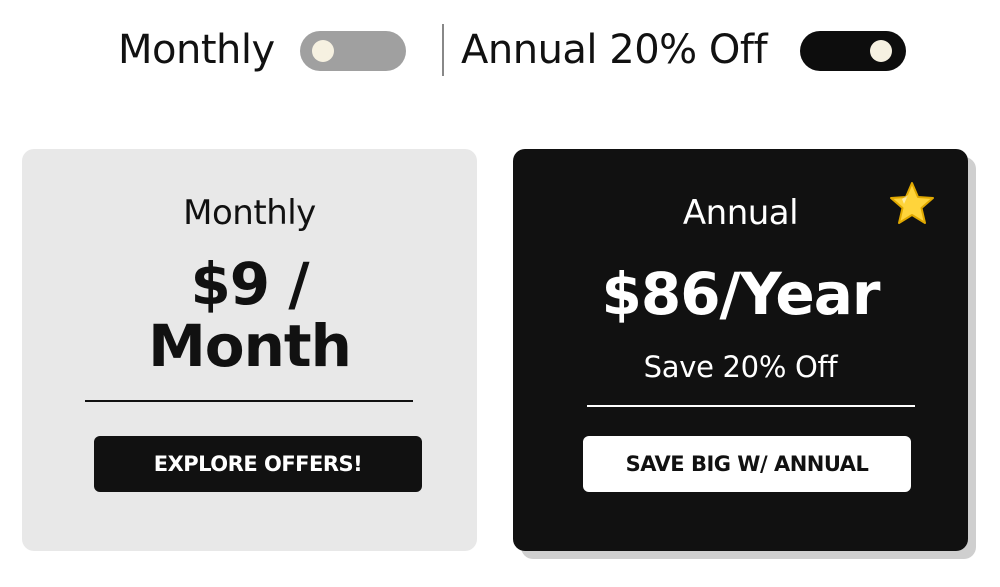  What do you see at coordinates (443, 50) in the screenshot?
I see `toggle-divider` at bounding box center [443, 50].